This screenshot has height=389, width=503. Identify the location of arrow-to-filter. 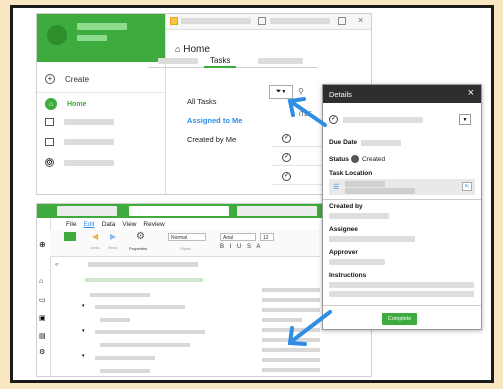
(307, 112).